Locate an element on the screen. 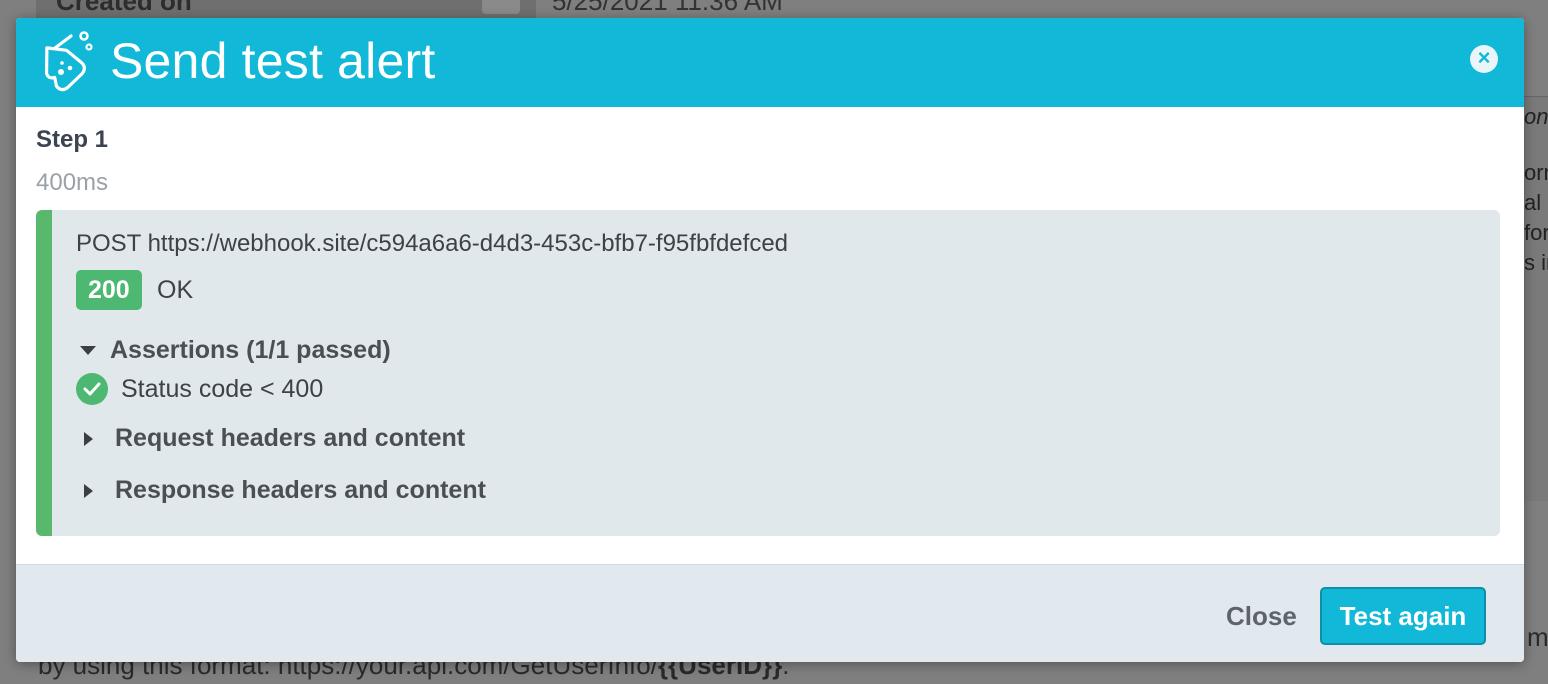  test-again-button: Test again is located at coordinates (1403, 616).